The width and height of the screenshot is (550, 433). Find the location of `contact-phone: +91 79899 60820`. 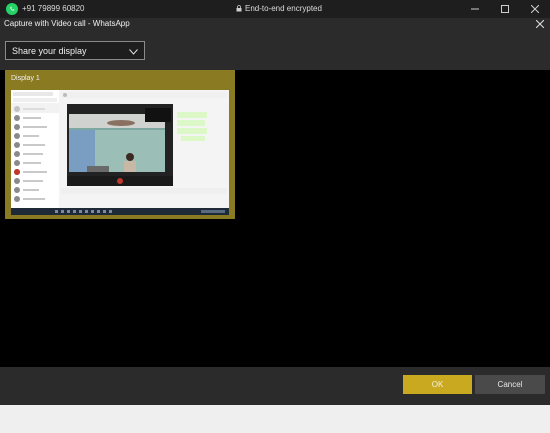

contact-phone: +91 79899 60820 is located at coordinates (53, 8).